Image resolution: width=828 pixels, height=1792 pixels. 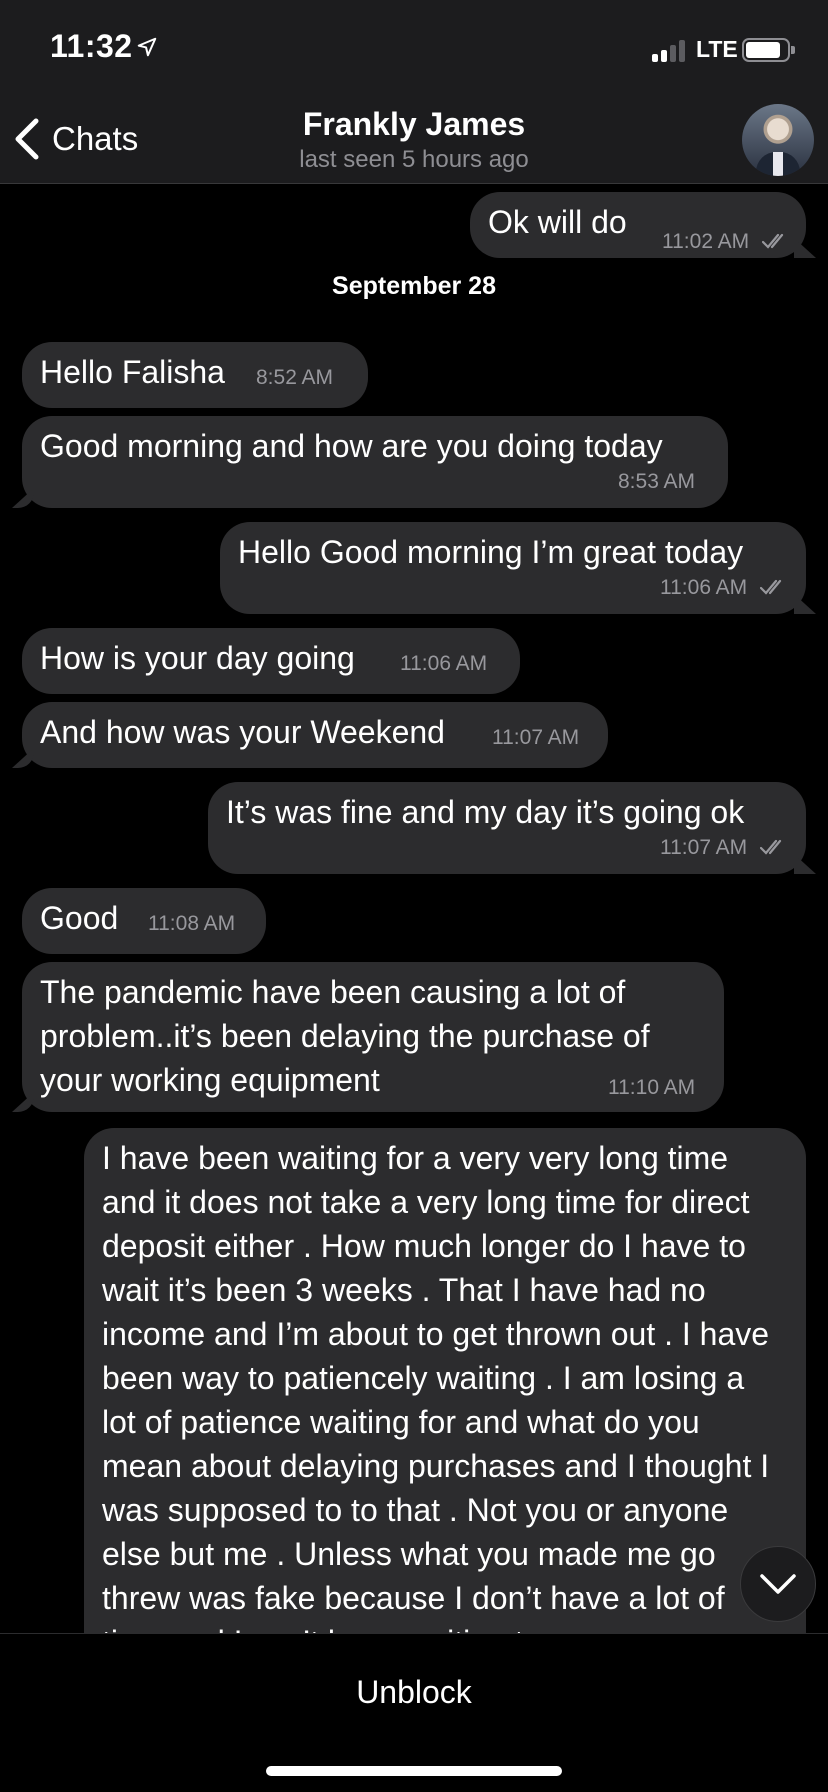 I want to click on network-type: LTE, so click(x=717, y=49).